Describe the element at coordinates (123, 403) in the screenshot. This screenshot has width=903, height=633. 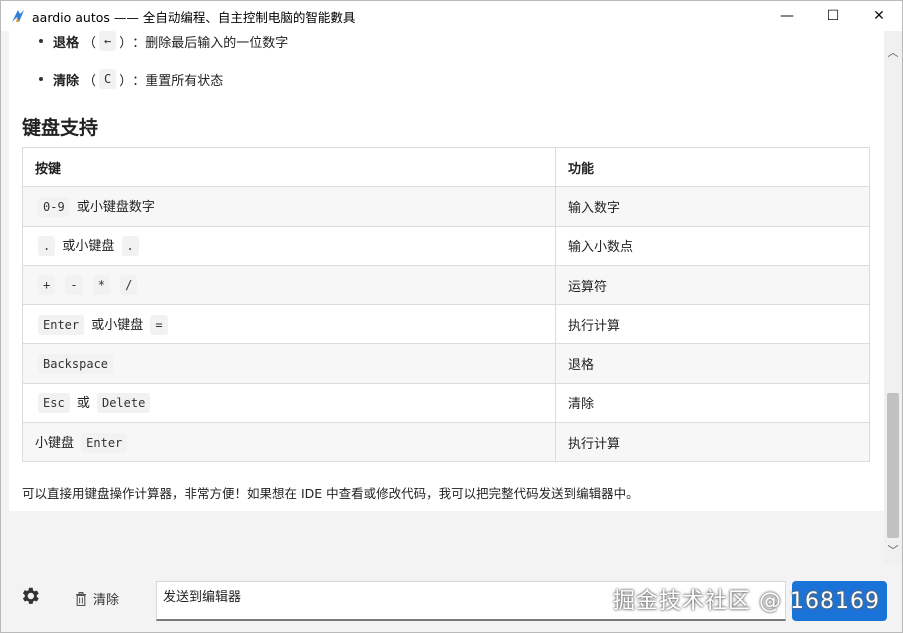
I see `key-code: Delete` at that location.